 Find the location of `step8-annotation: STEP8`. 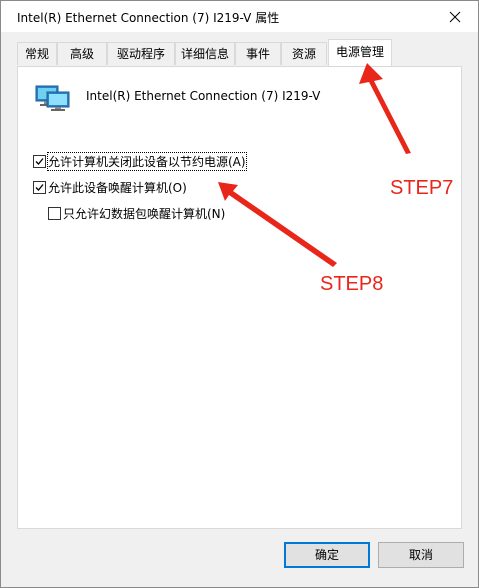

step8-annotation: STEP8 is located at coordinates (352, 284).